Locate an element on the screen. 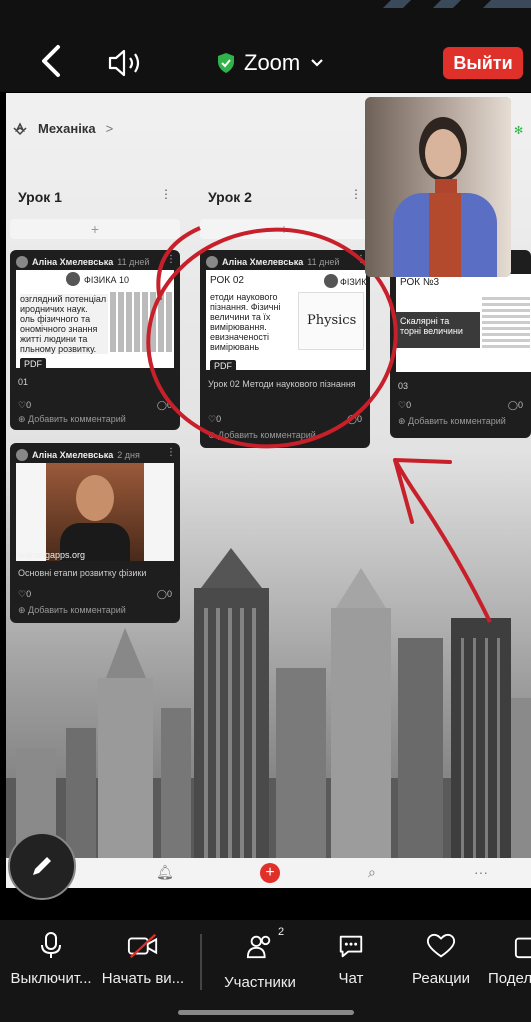 Image resolution: width=531 pixels, height=1022 pixels. zoom-top-bar: Zoom Выйти is located at coordinates (265, 46).